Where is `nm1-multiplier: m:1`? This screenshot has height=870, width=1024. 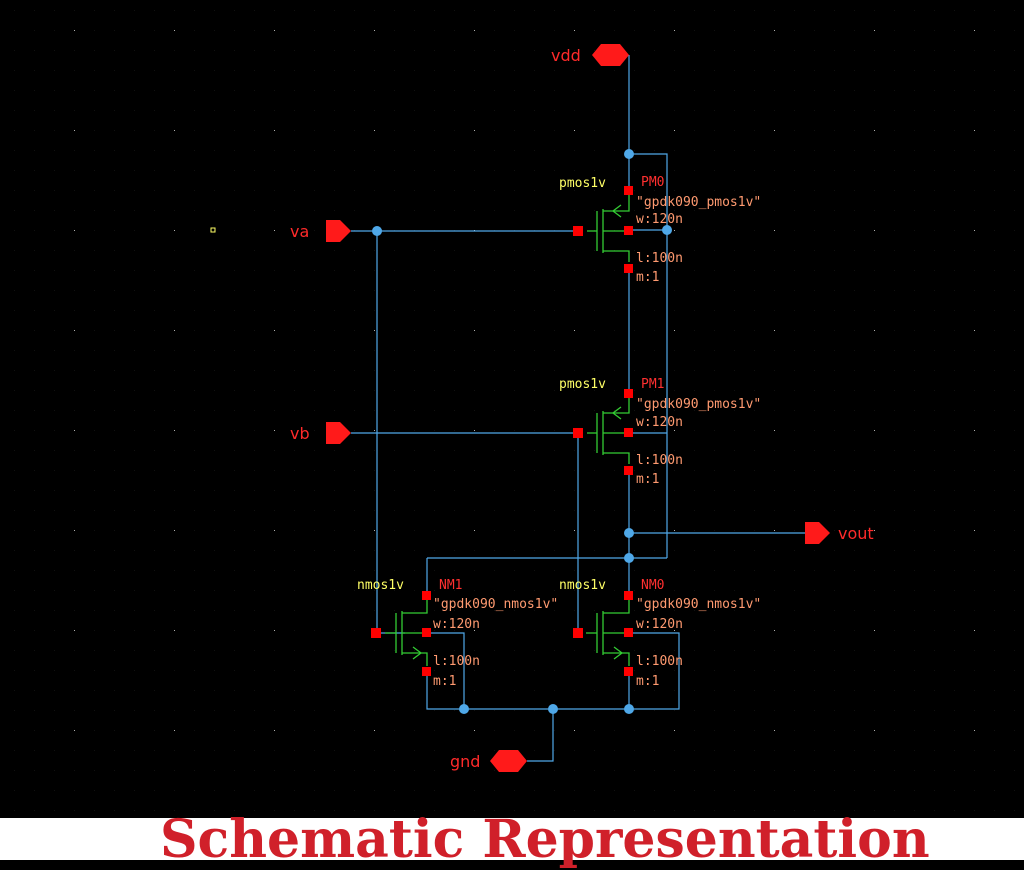
nm1-multiplier: m:1 is located at coordinates (444, 681).